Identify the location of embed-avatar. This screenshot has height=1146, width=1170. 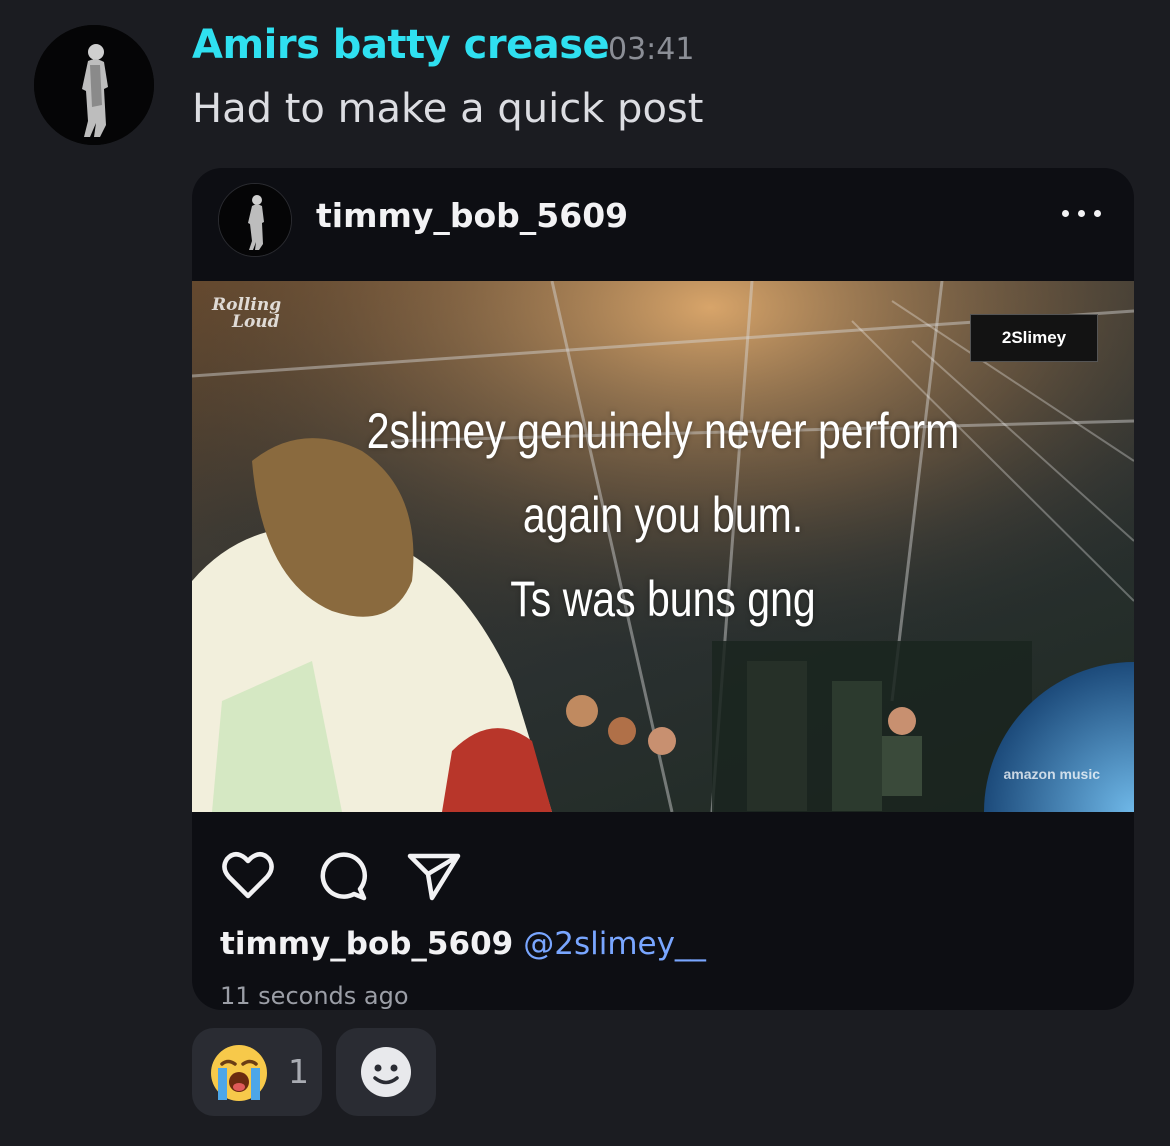
(255, 220).